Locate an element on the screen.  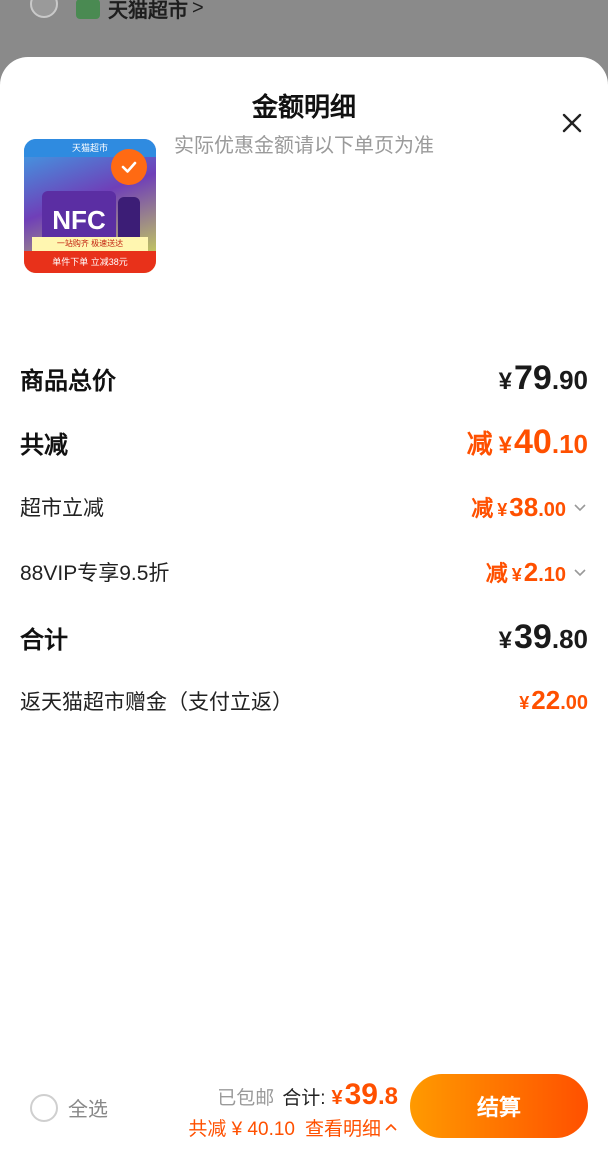
close-icon is located at coordinates (572, 123).